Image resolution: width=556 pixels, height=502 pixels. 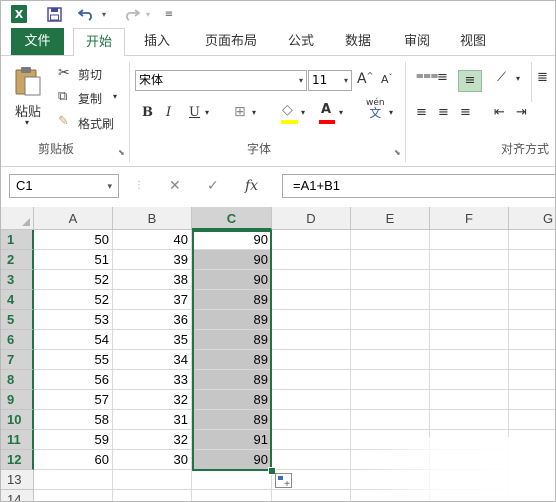 What do you see at coordinates (232, 440) in the screenshot?
I see `cell-c11: 91` at bounding box center [232, 440].